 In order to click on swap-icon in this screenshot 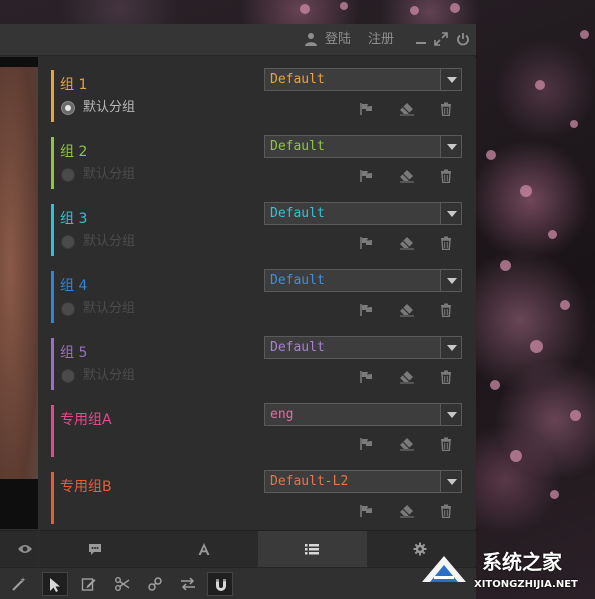, I will do `click(188, 584)`.